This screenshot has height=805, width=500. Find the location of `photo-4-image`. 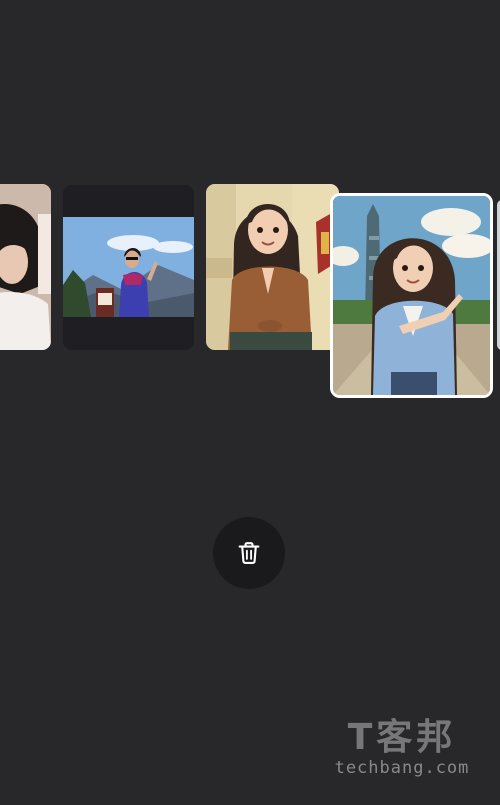

photo-4-image is located at coordinates (411, 295).